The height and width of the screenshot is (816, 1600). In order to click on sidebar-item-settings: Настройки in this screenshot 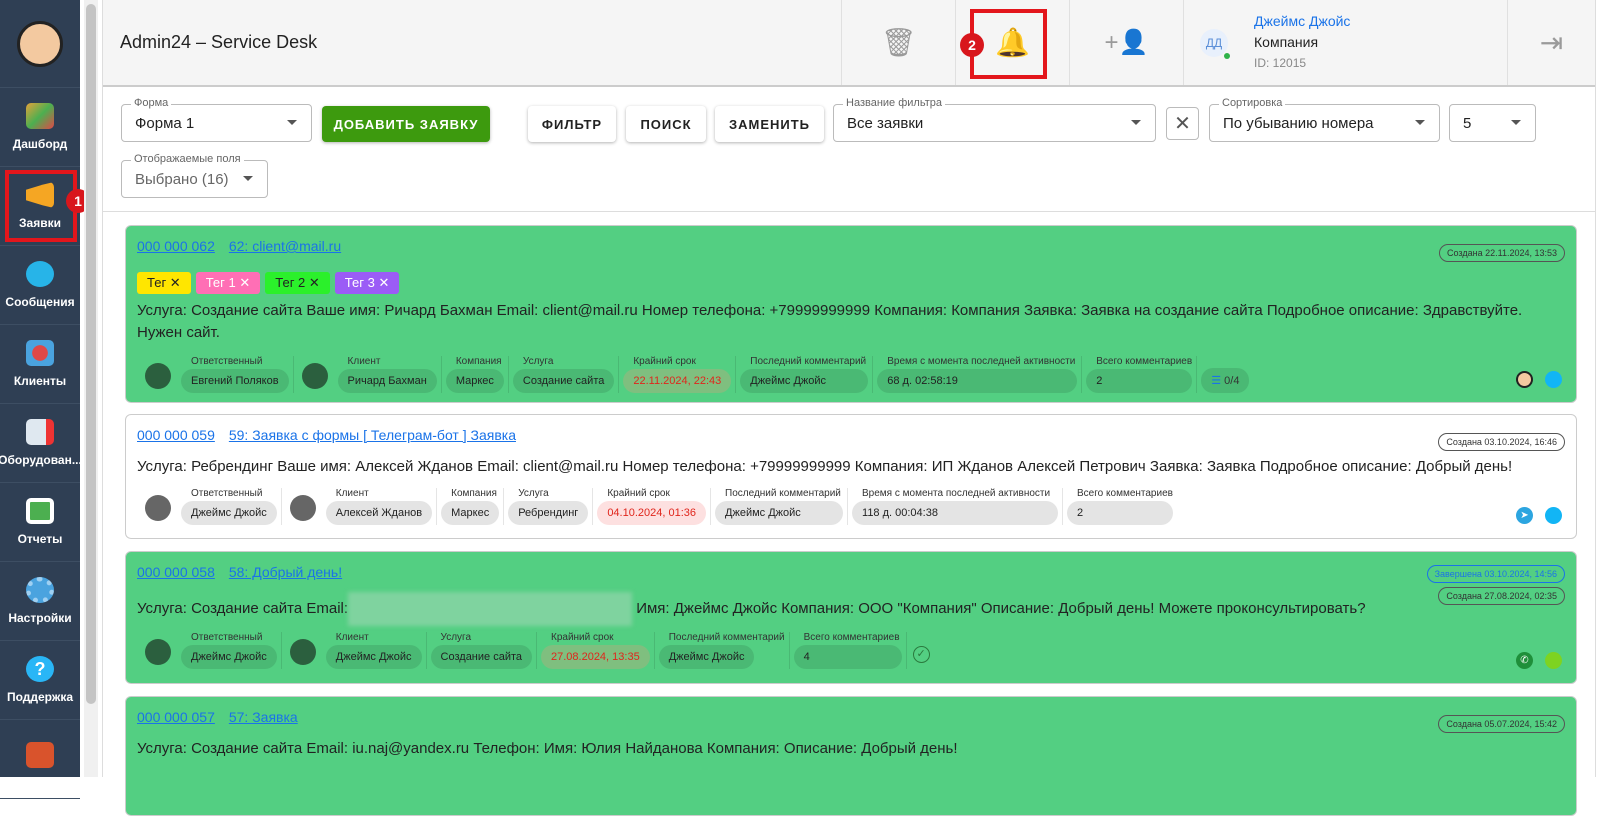, I will do `click(40, 601)`.